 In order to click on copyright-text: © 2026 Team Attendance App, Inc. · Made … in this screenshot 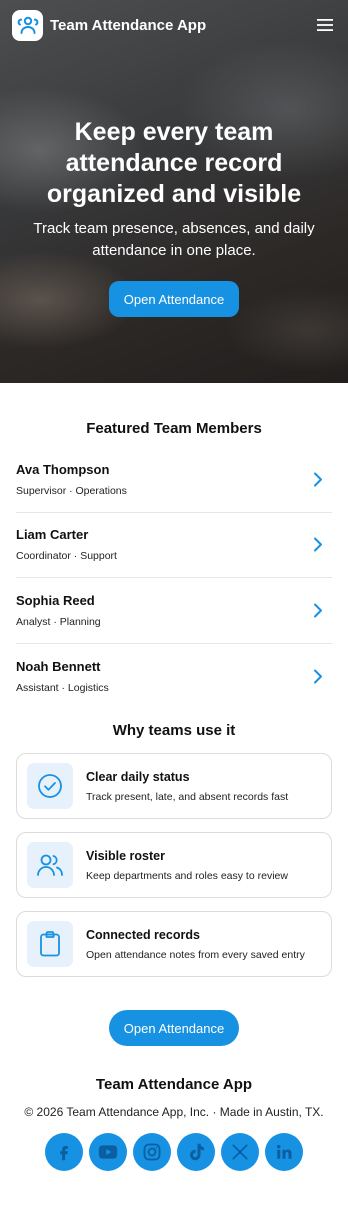, I will do `click(174, 1112)`.